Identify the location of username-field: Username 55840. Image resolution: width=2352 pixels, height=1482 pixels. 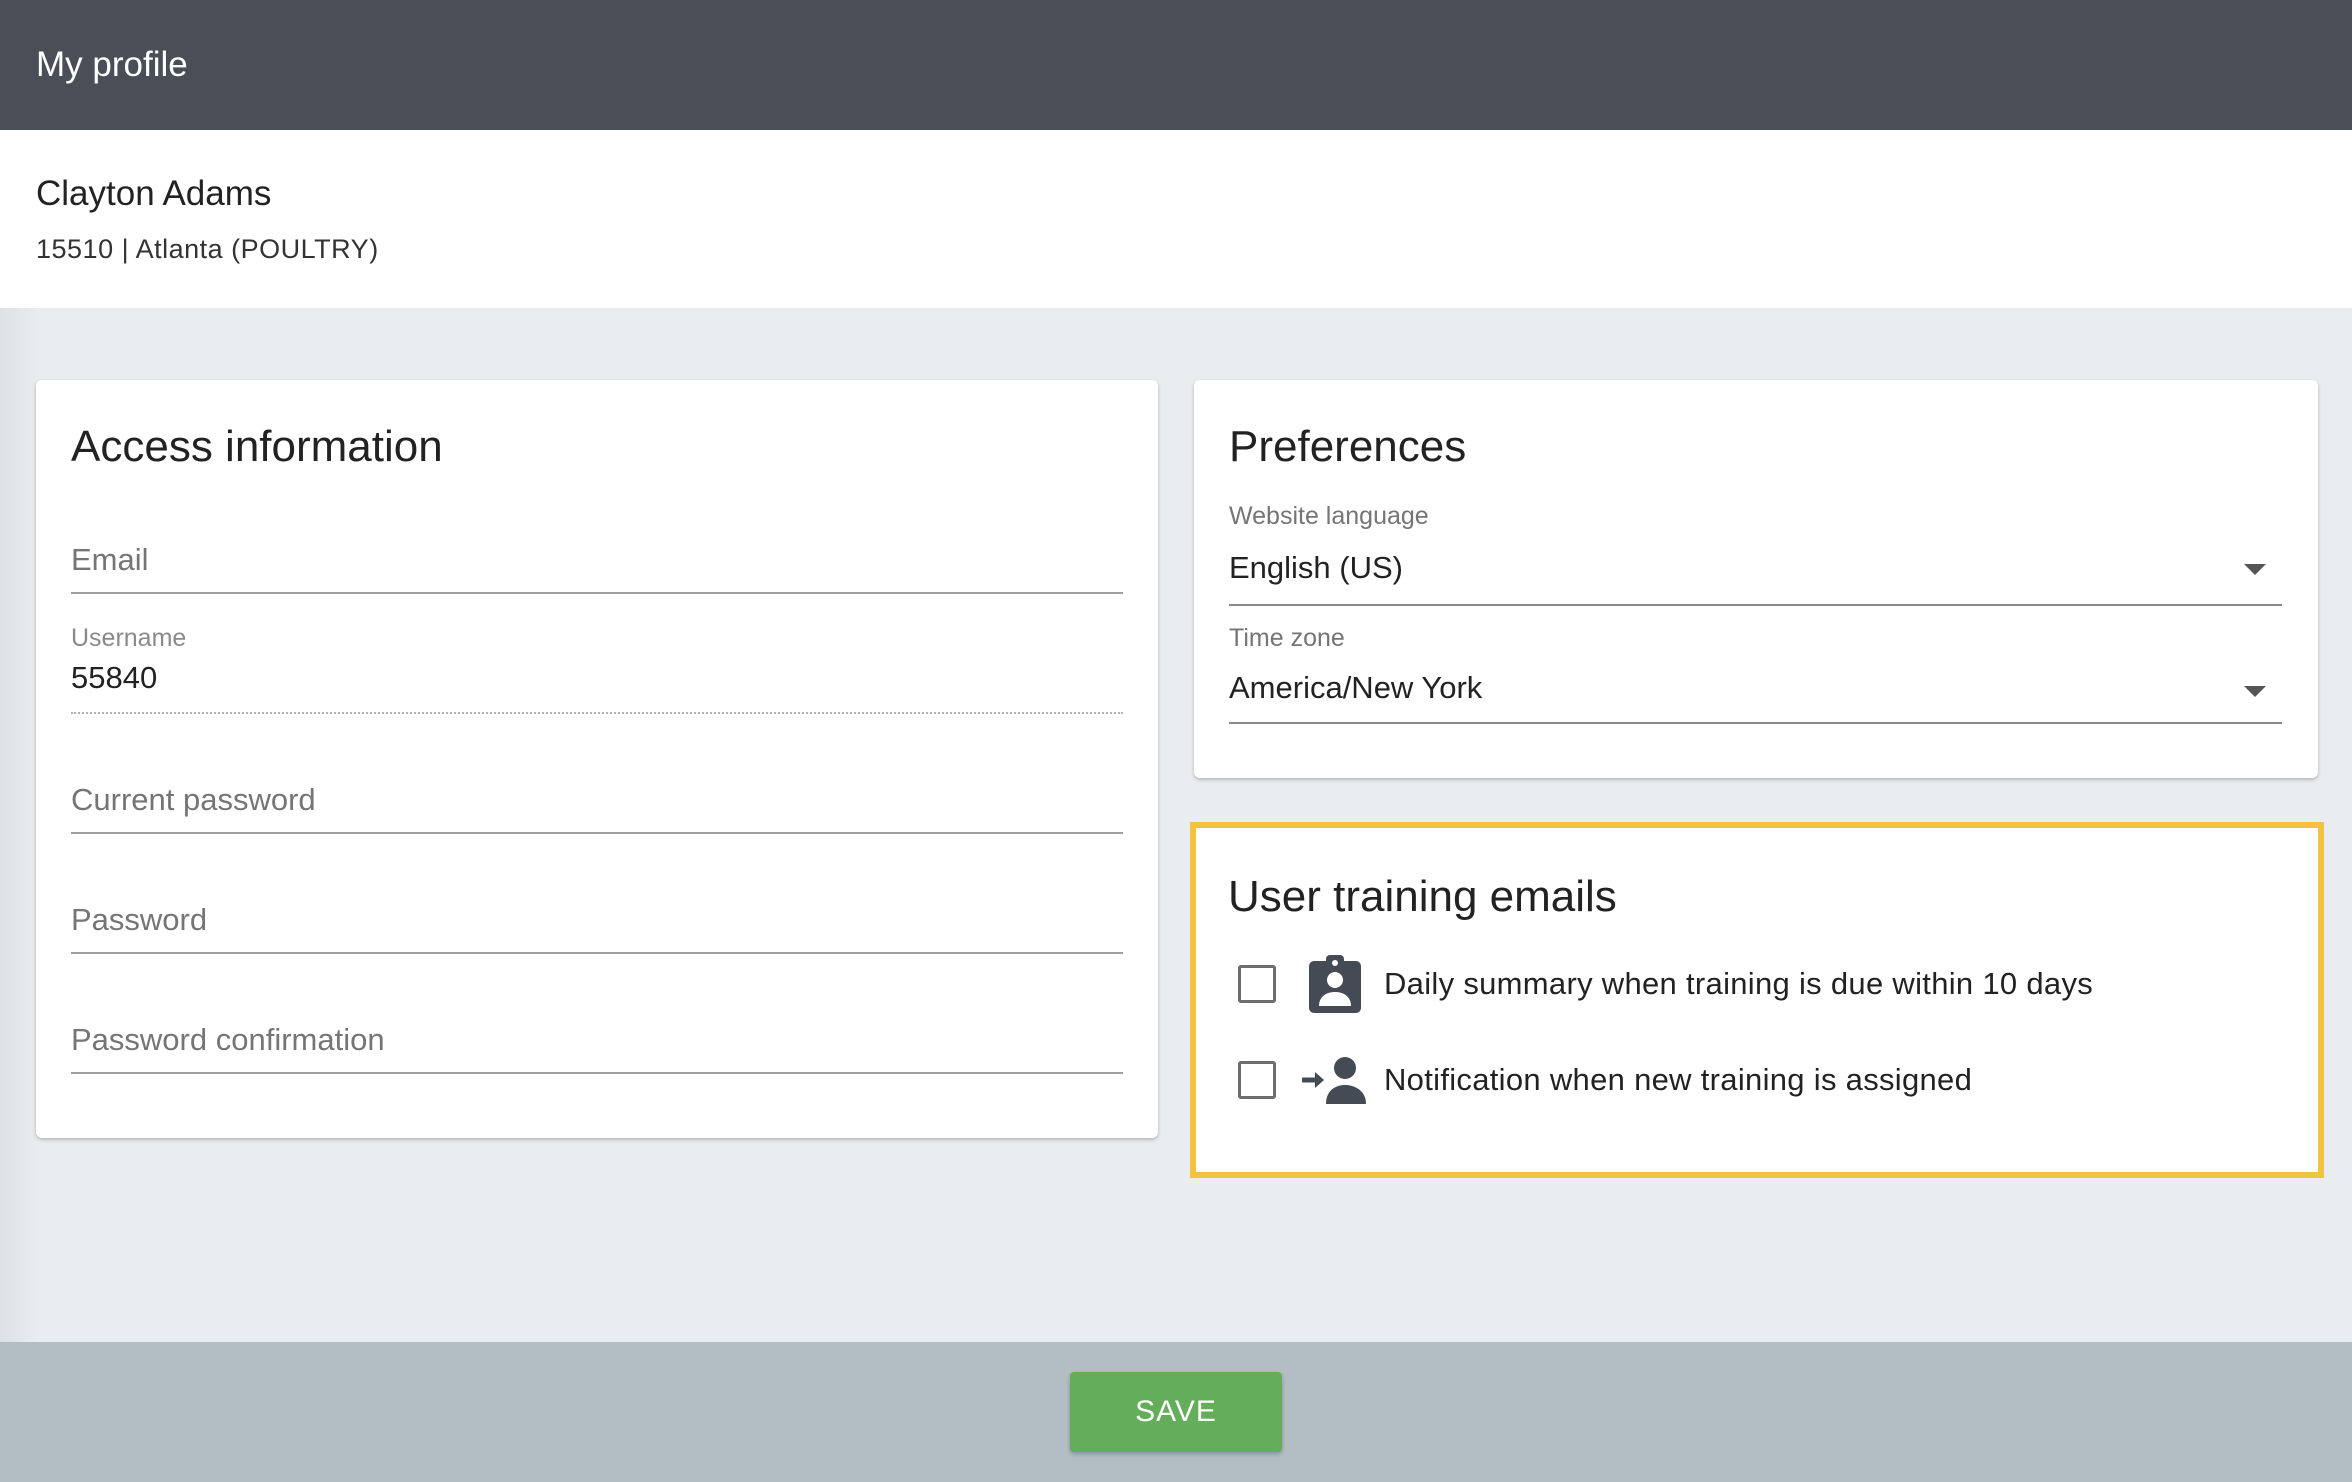
(597, 670).